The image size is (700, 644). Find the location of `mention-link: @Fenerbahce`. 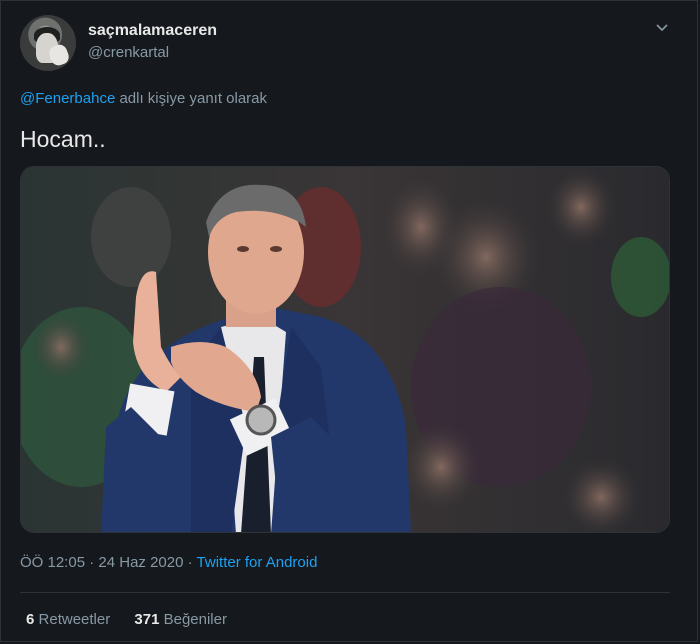

mention-link: @Fenerbahce is located at coordinates (67, 98).